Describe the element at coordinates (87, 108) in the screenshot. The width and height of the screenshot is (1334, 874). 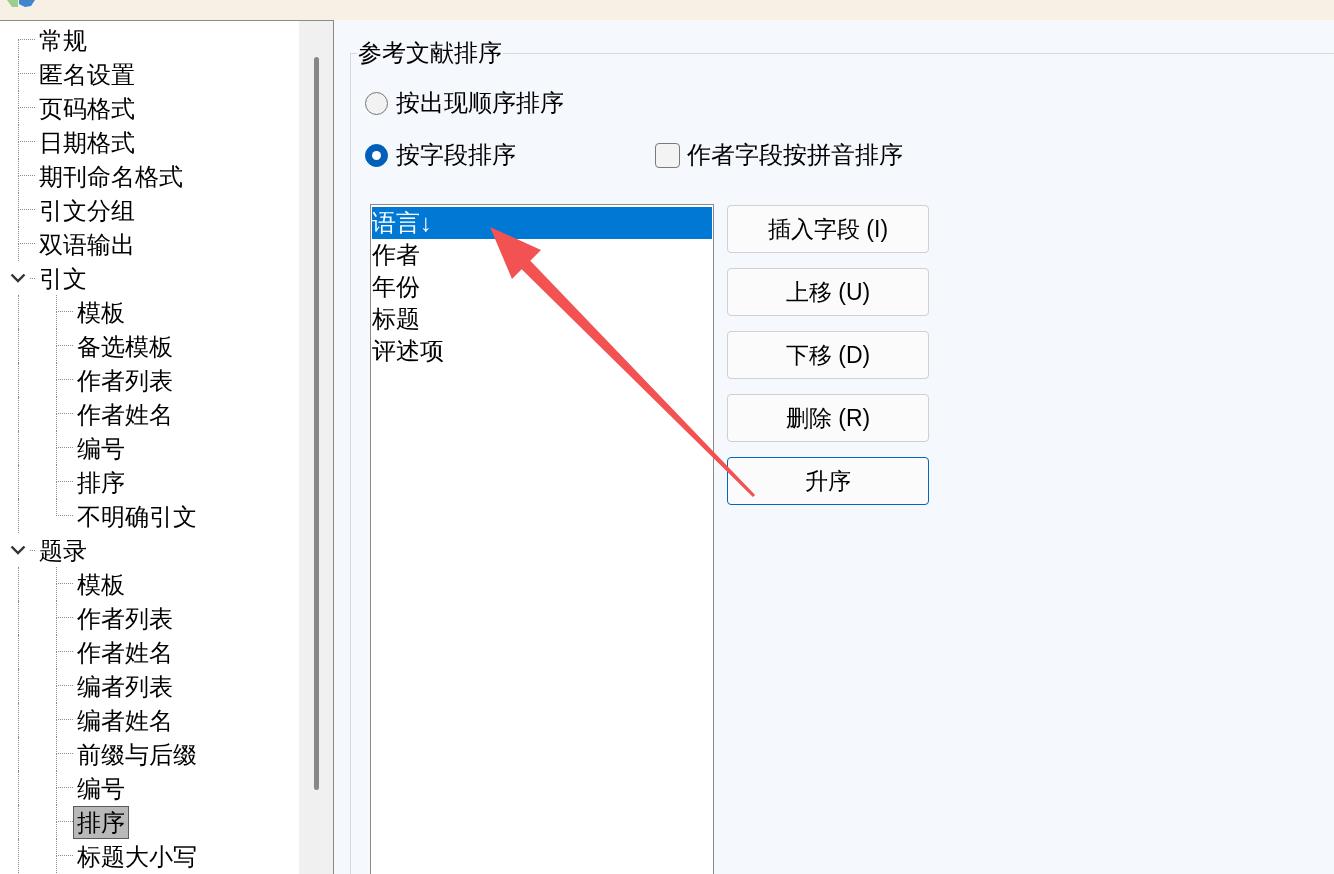
I see `tree-item: 页码格式` at that location.